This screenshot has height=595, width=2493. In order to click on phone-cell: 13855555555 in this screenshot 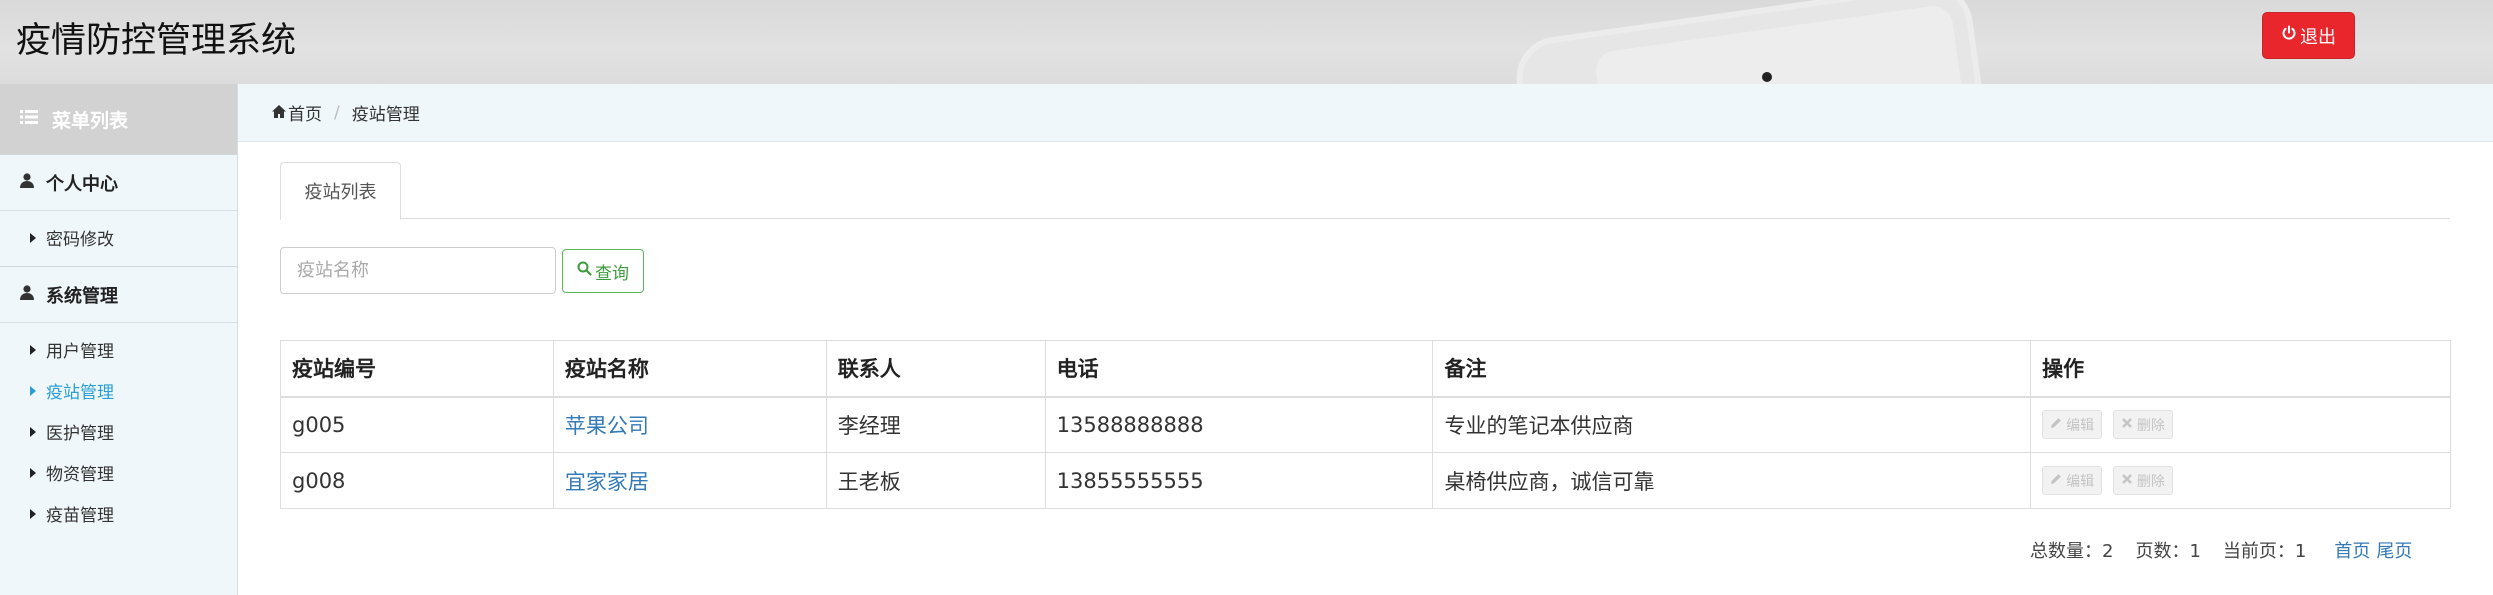, I will do `click(1239, 480)`.